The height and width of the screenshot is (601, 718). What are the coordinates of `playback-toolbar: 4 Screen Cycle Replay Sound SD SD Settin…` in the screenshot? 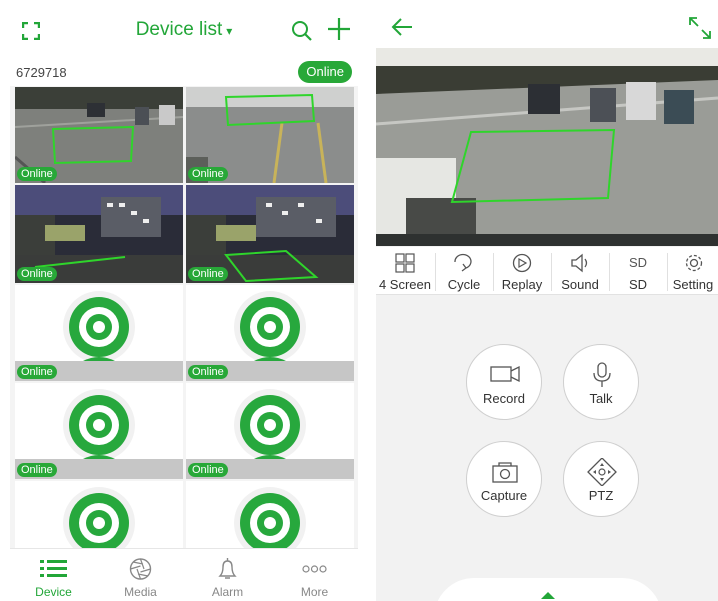 It's located at (547, 271).